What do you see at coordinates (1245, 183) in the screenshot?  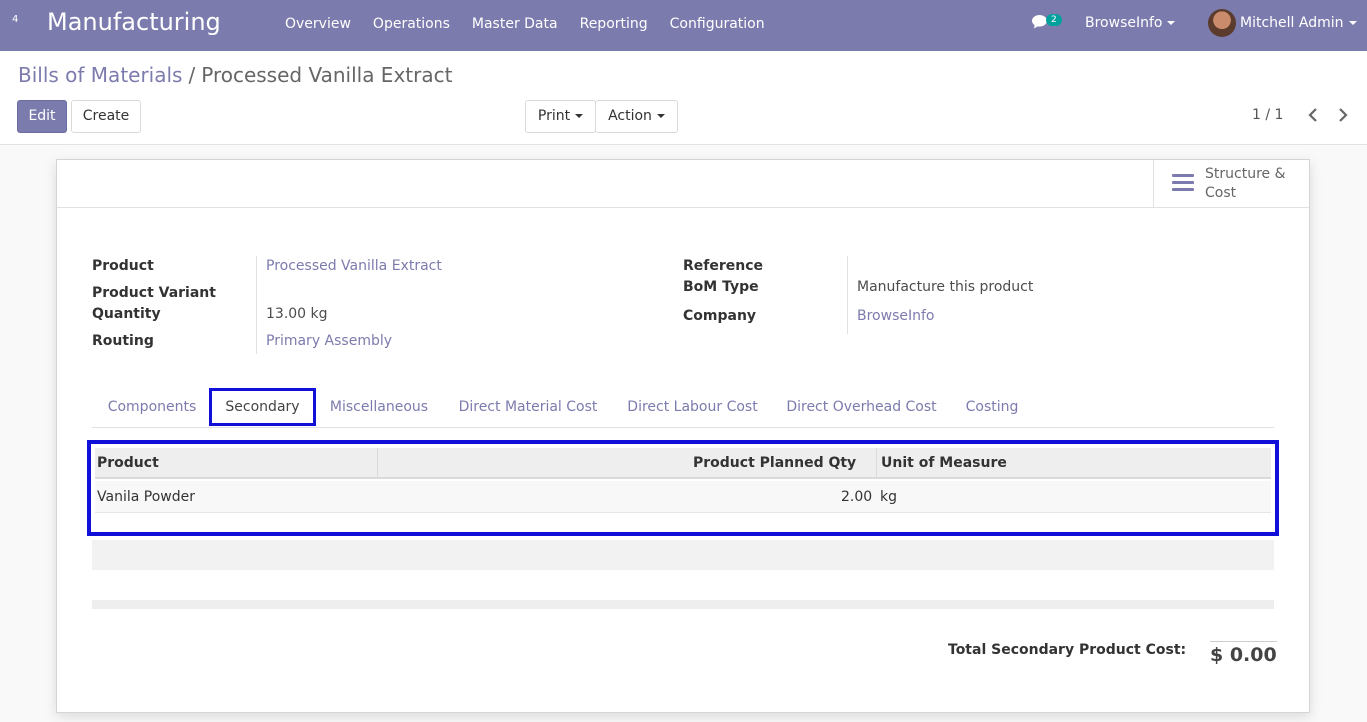 I see `structure-cost-label: Structure & Cost` at bounding box center [1245, 183].